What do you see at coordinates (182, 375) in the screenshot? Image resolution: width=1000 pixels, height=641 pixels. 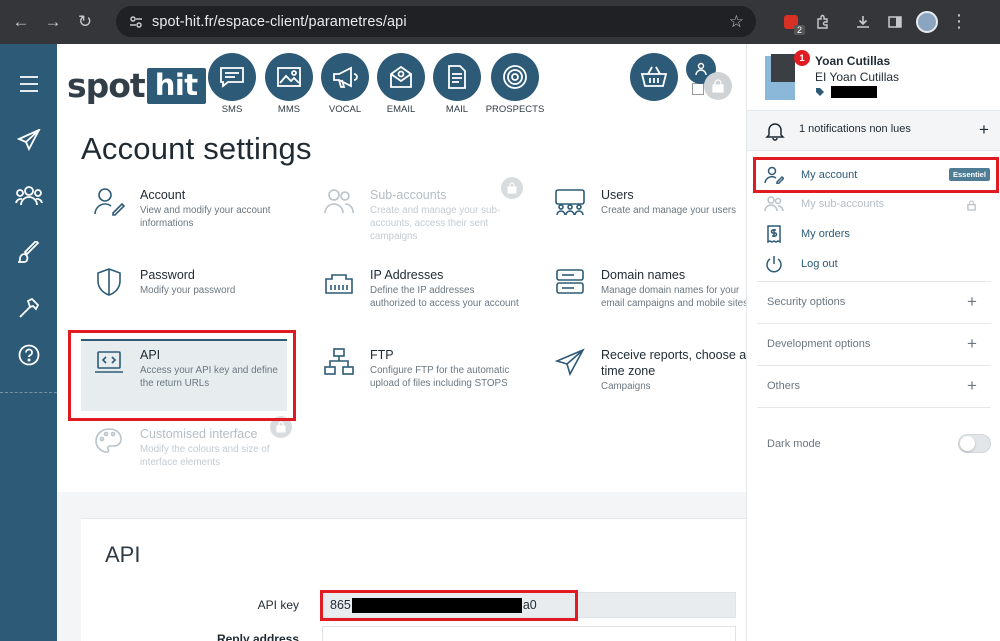 I see `highlight-api-tile` at bounding box center [182, 375].